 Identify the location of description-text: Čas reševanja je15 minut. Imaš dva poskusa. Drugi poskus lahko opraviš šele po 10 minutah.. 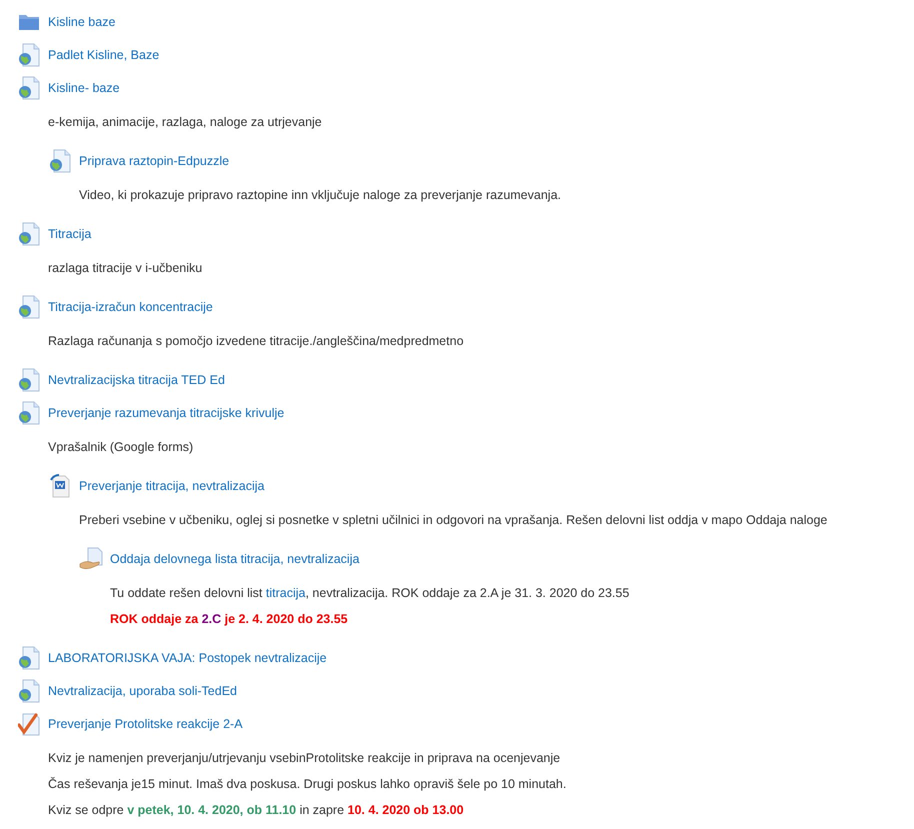
(307, 784).